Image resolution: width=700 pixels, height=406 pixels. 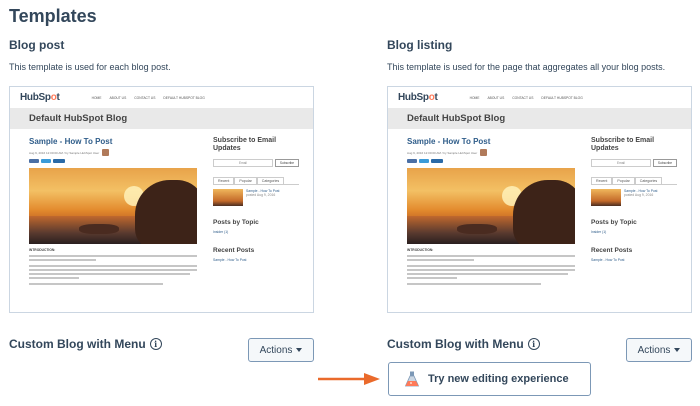 What do you see at coordinates (420, 45) in the screenshot?
I see `template-title: Blog listing` at bounding box center [420, 45].